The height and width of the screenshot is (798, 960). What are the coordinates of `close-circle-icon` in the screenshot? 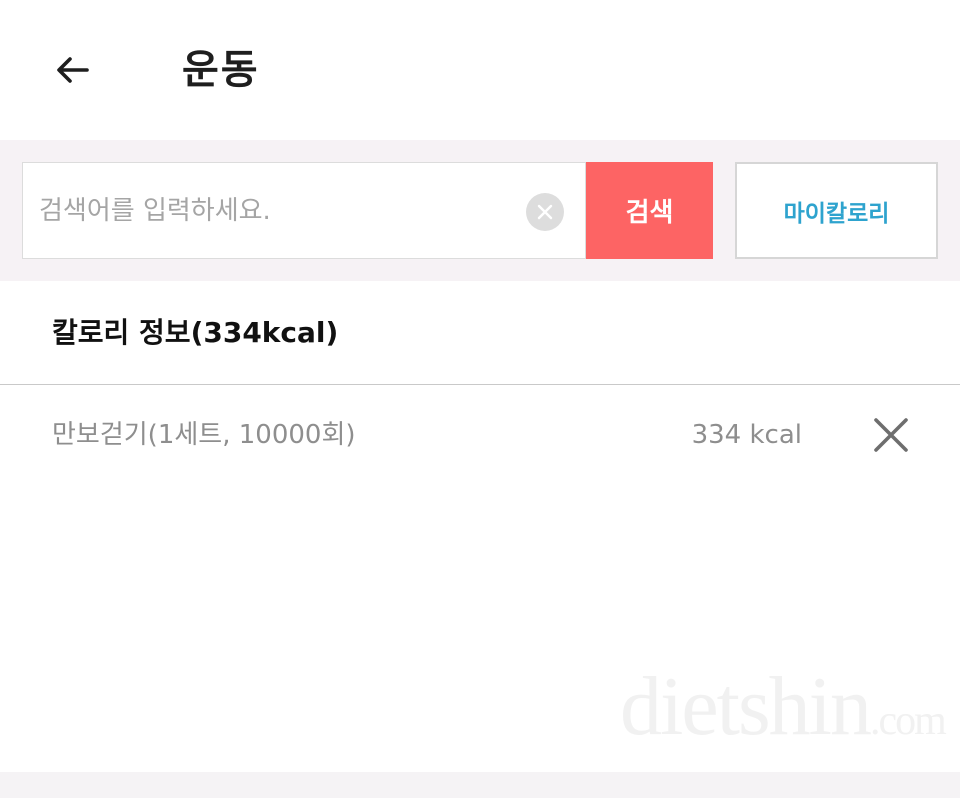 It's located at (545, 212).